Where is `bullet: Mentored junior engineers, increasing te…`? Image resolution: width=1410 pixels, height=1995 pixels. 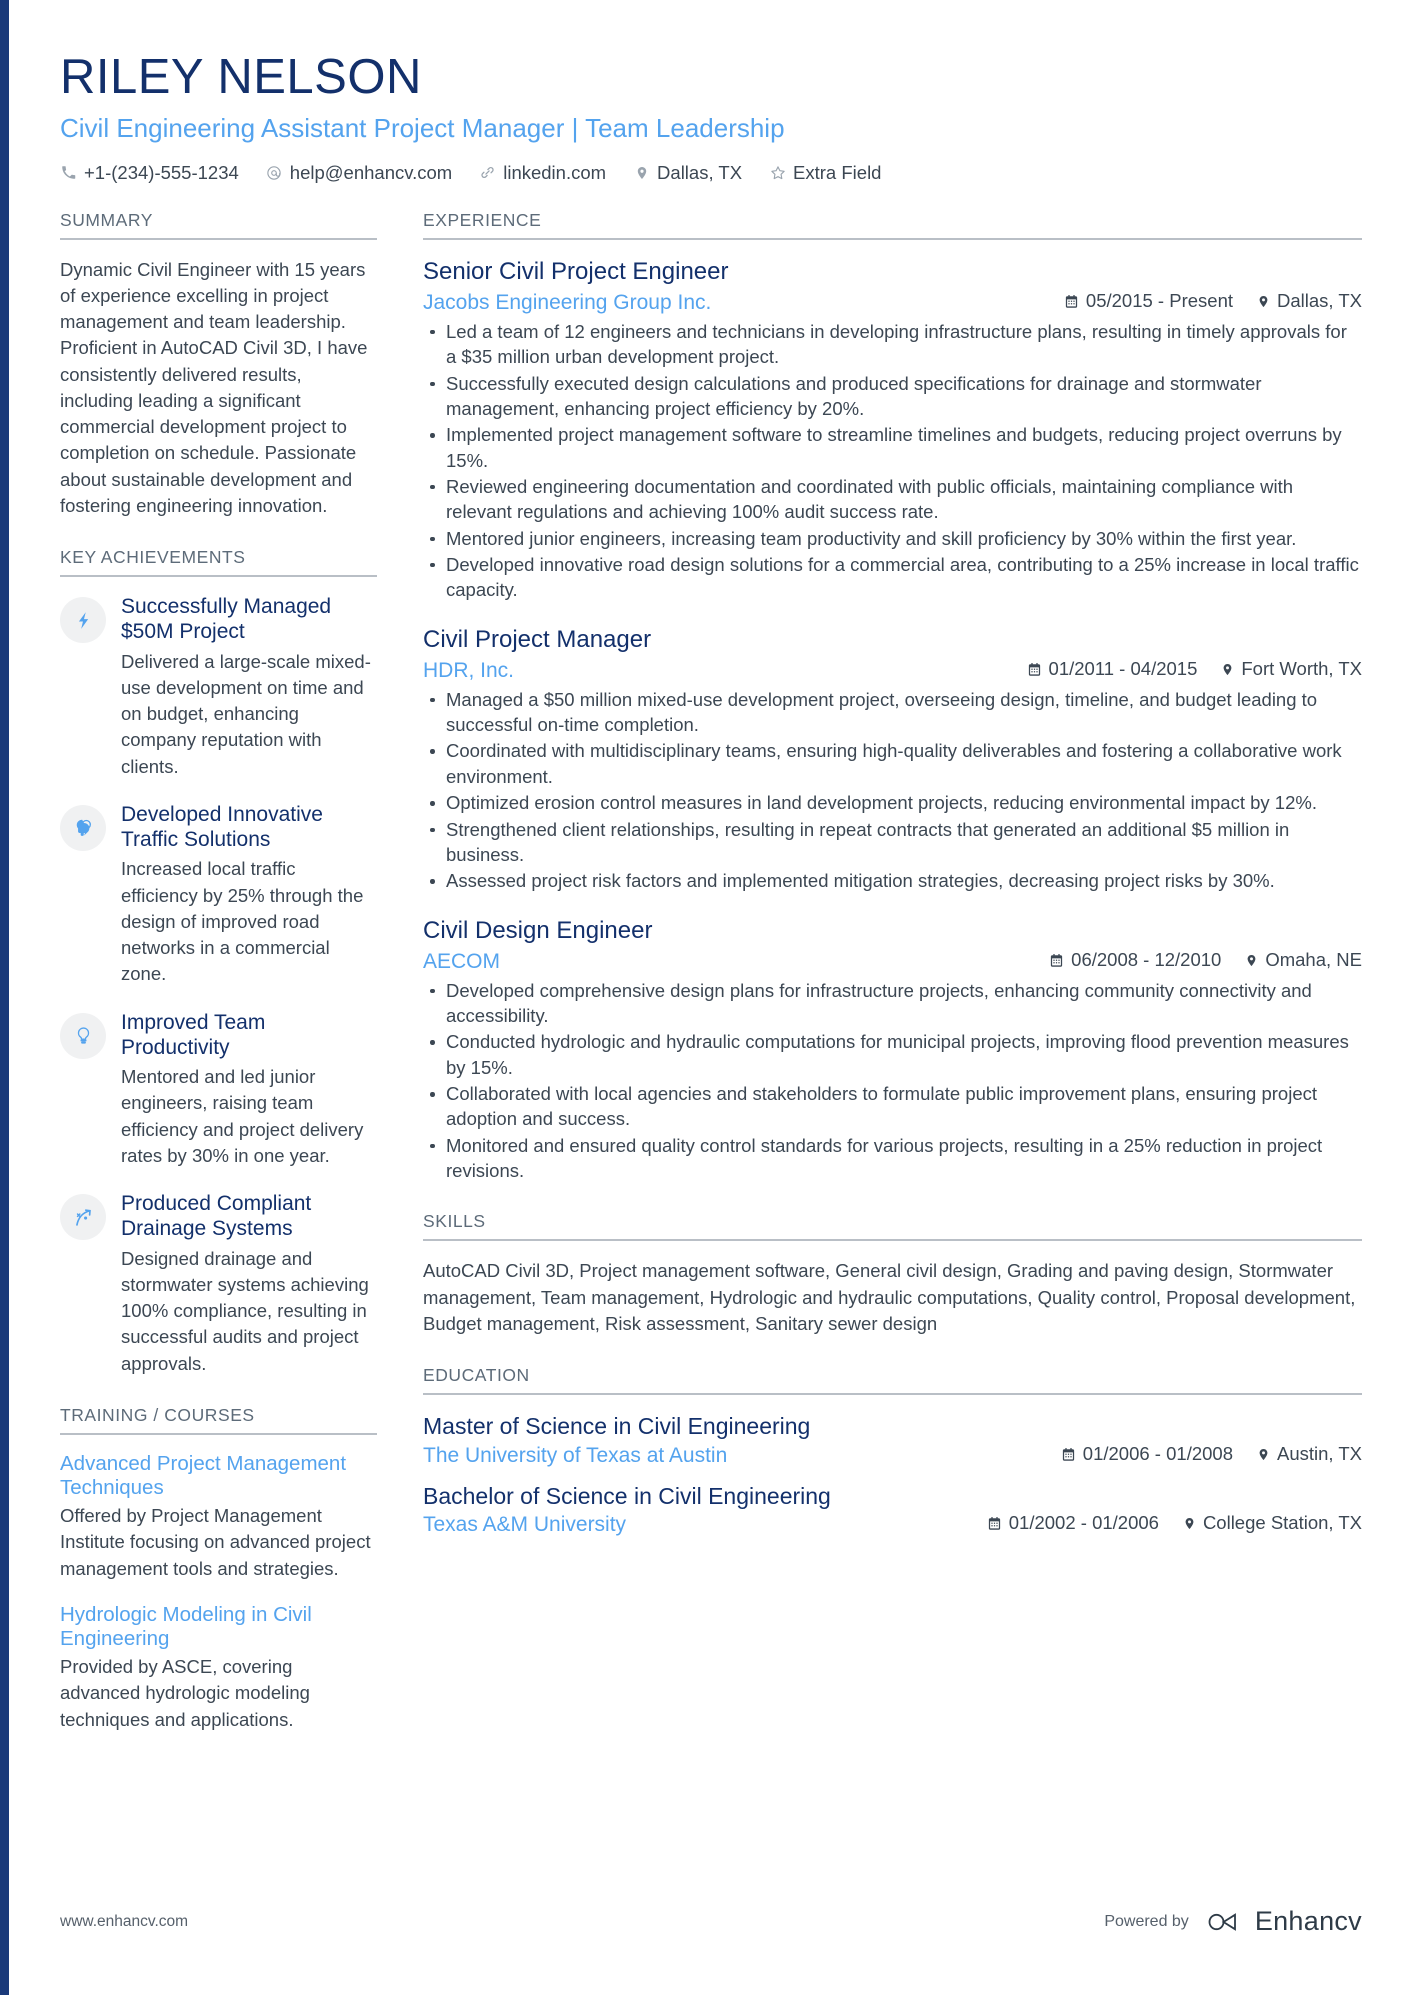
bullet: Mentored junior engineers, increasing te… is located at coordinates (892, 538).